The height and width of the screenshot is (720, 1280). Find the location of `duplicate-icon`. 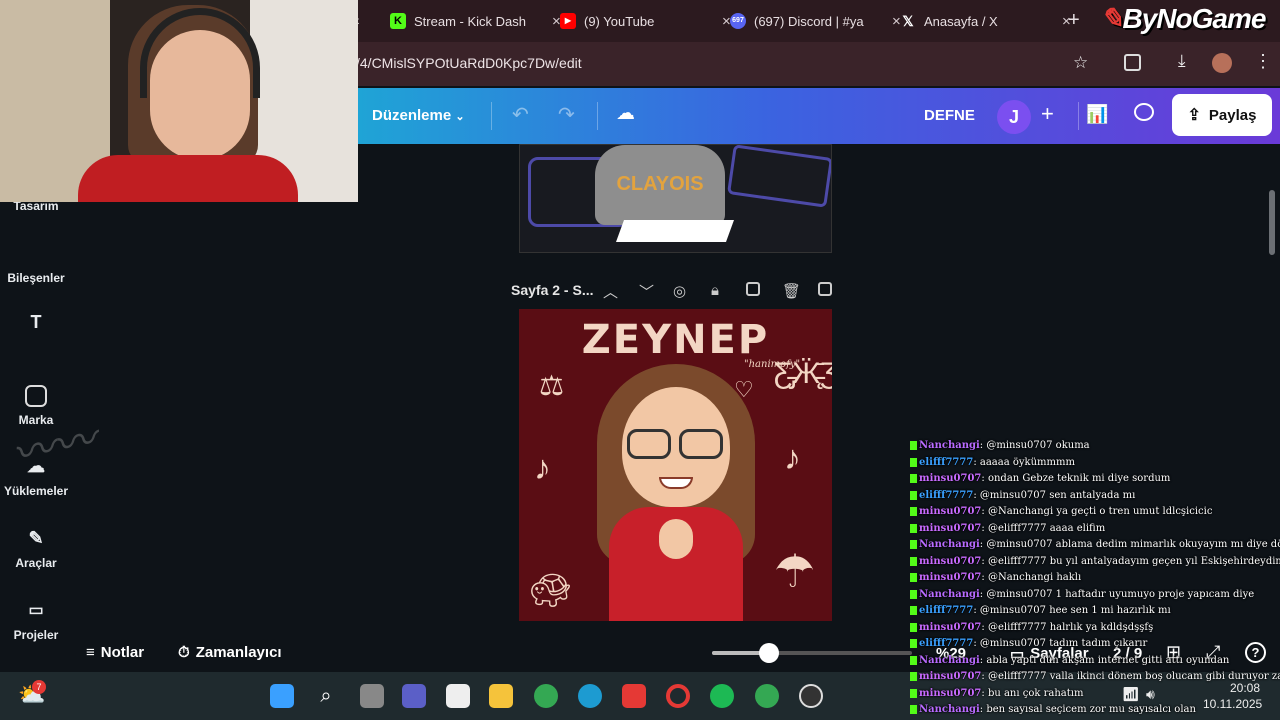

duplicate-icon is located at coordinates (753, 289).